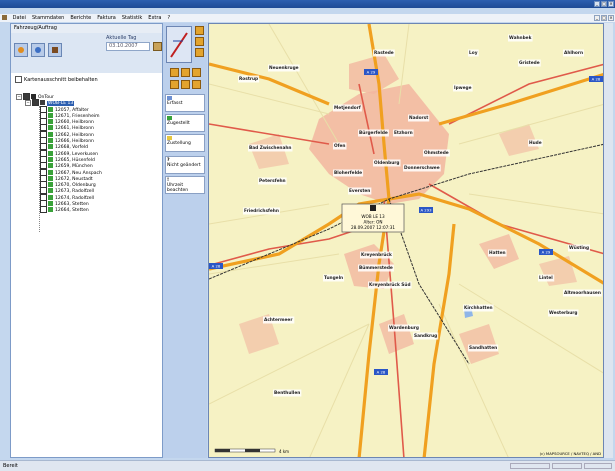  I want to click on status-nicht-geaendert-button: ? Nicht geändert, so click(185, 165).